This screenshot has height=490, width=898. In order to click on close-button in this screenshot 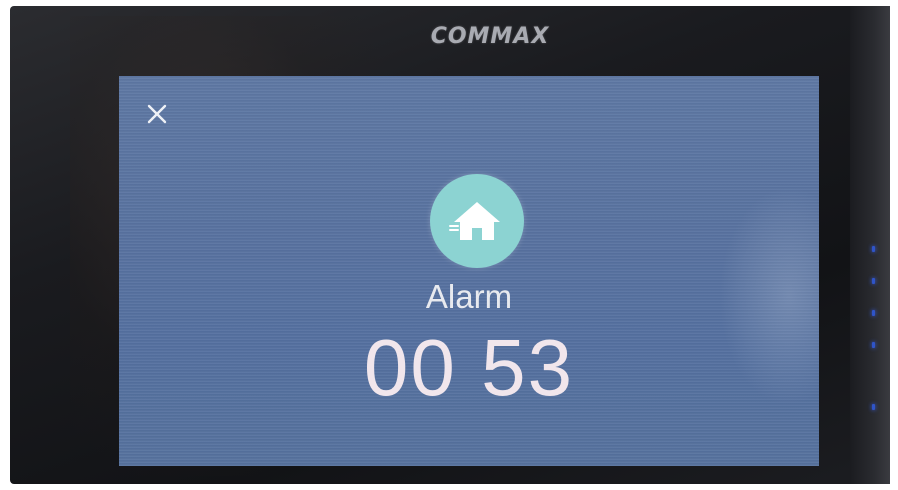, I will do `click(157, 114)`.